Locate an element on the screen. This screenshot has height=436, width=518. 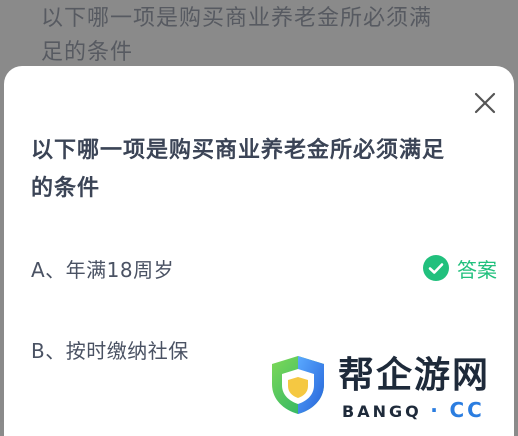
watermark-subtitle: BANGQ · CC is located at coordinates (413, 410).